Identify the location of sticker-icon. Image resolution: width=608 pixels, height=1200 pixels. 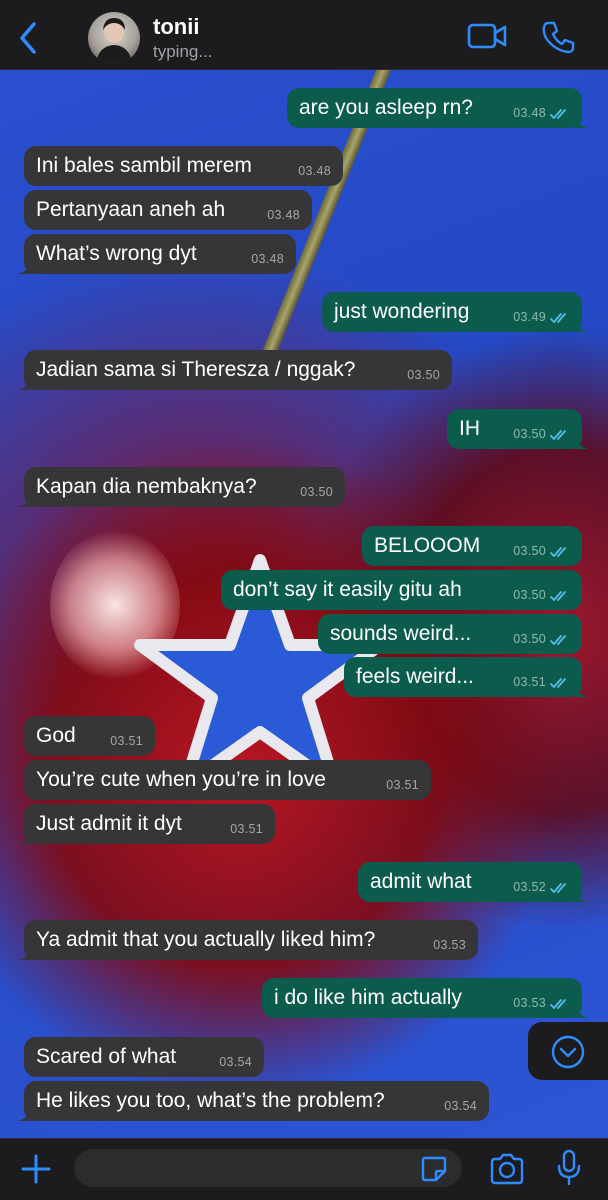
(434, 1169).